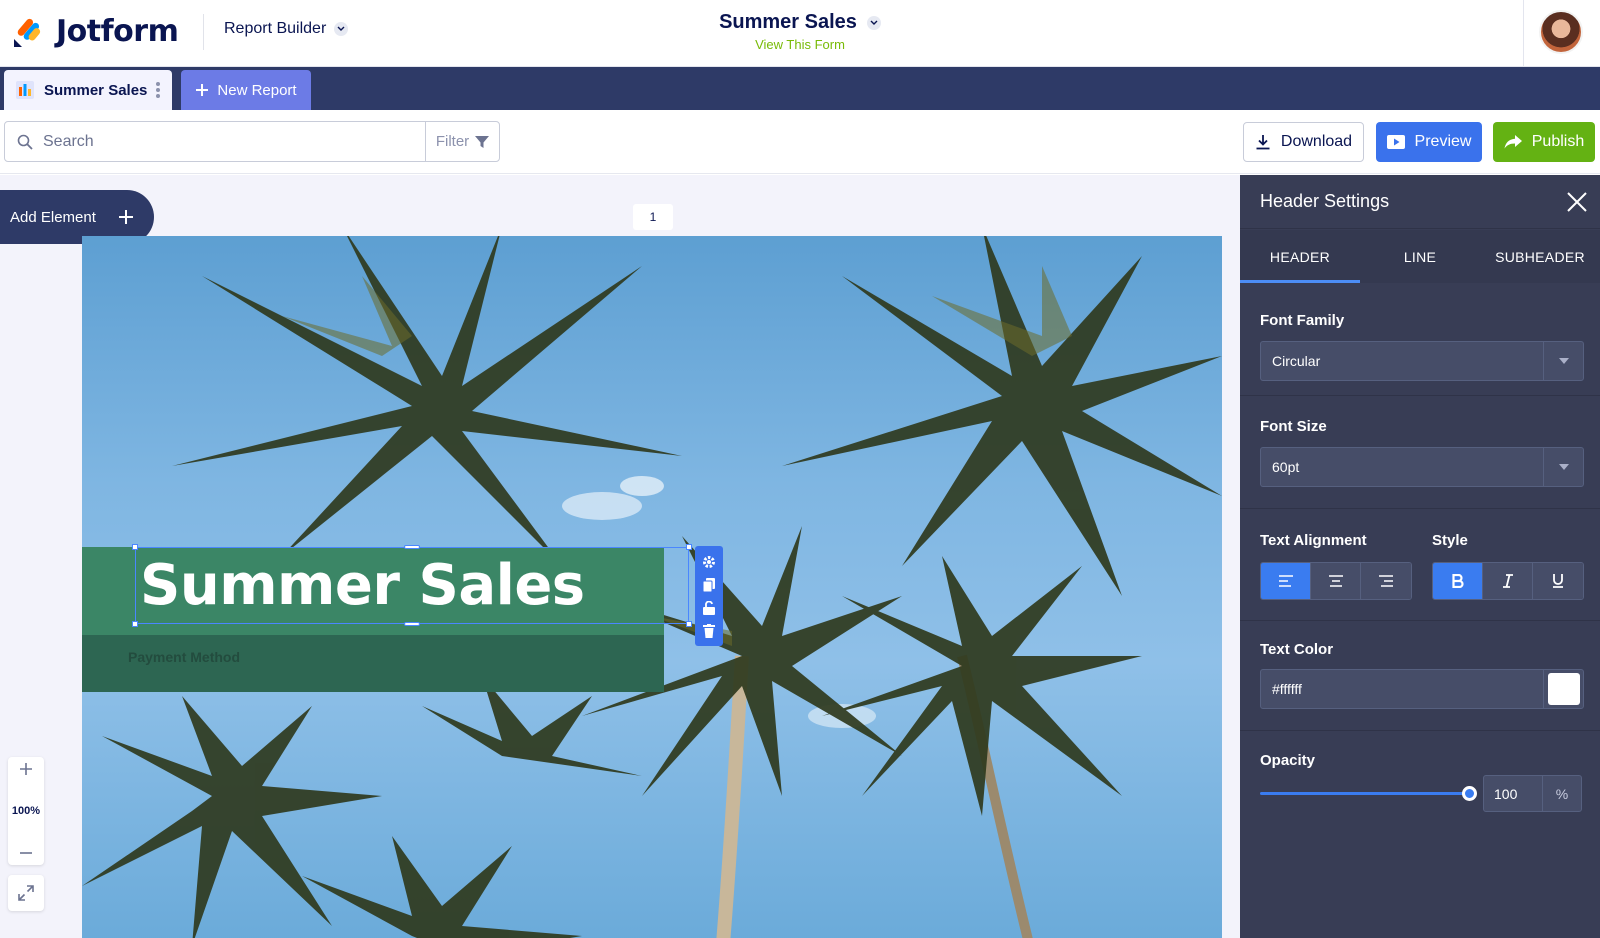 The width and height of the screenshot is (1600, 938). I want to click on font-family-section: Font Family Circular, so click(1420, 339).